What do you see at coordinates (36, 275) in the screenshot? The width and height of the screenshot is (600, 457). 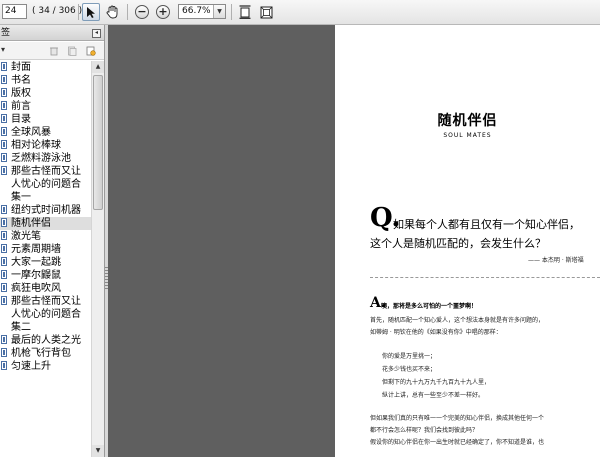 I see `bookmark-label: 一摩尔鼹鼠` at bounding box center [36, 275].